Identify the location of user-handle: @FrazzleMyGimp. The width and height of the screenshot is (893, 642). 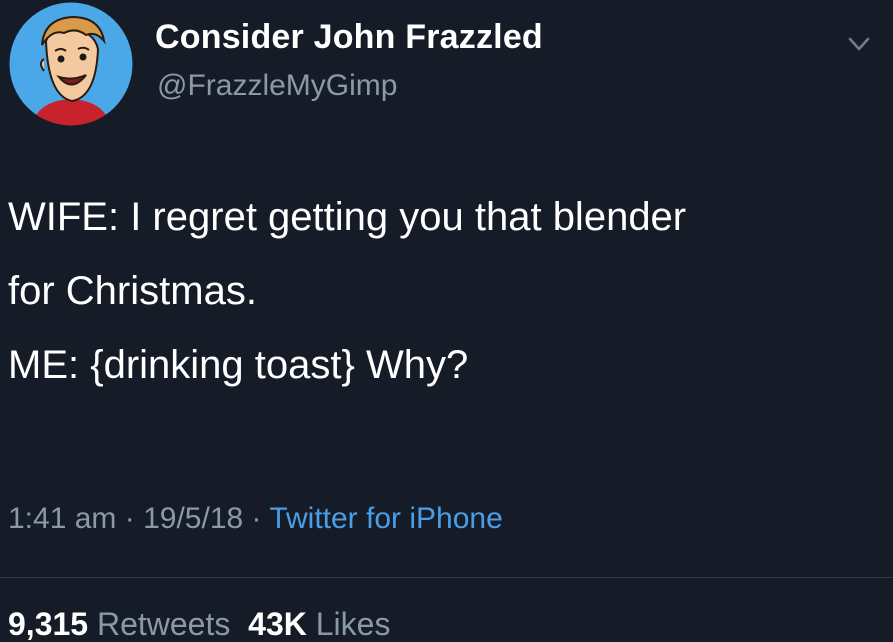
(277, 86).